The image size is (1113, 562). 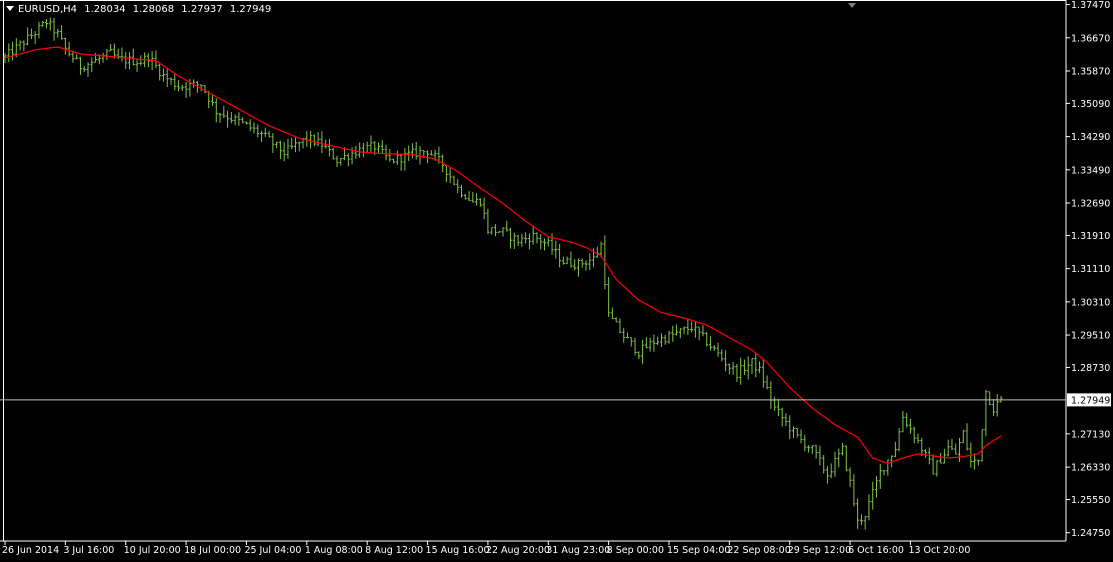 I want to click on y-tick-label: 1.37470, so click(x=1090, y=5).